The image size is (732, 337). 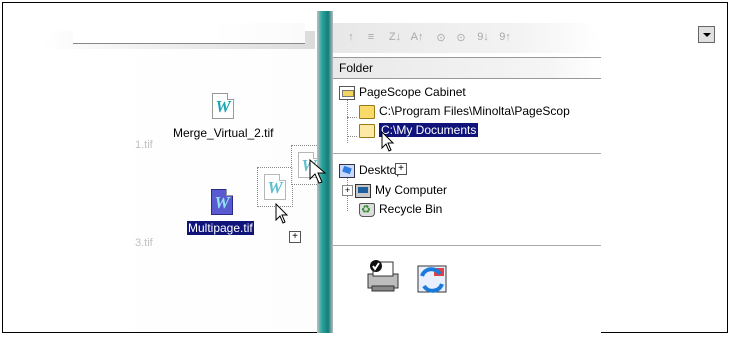 What do you see at coordinates (363, 190) in the screenshot?
I see `computer-icon` at bounding box center [363, 190].